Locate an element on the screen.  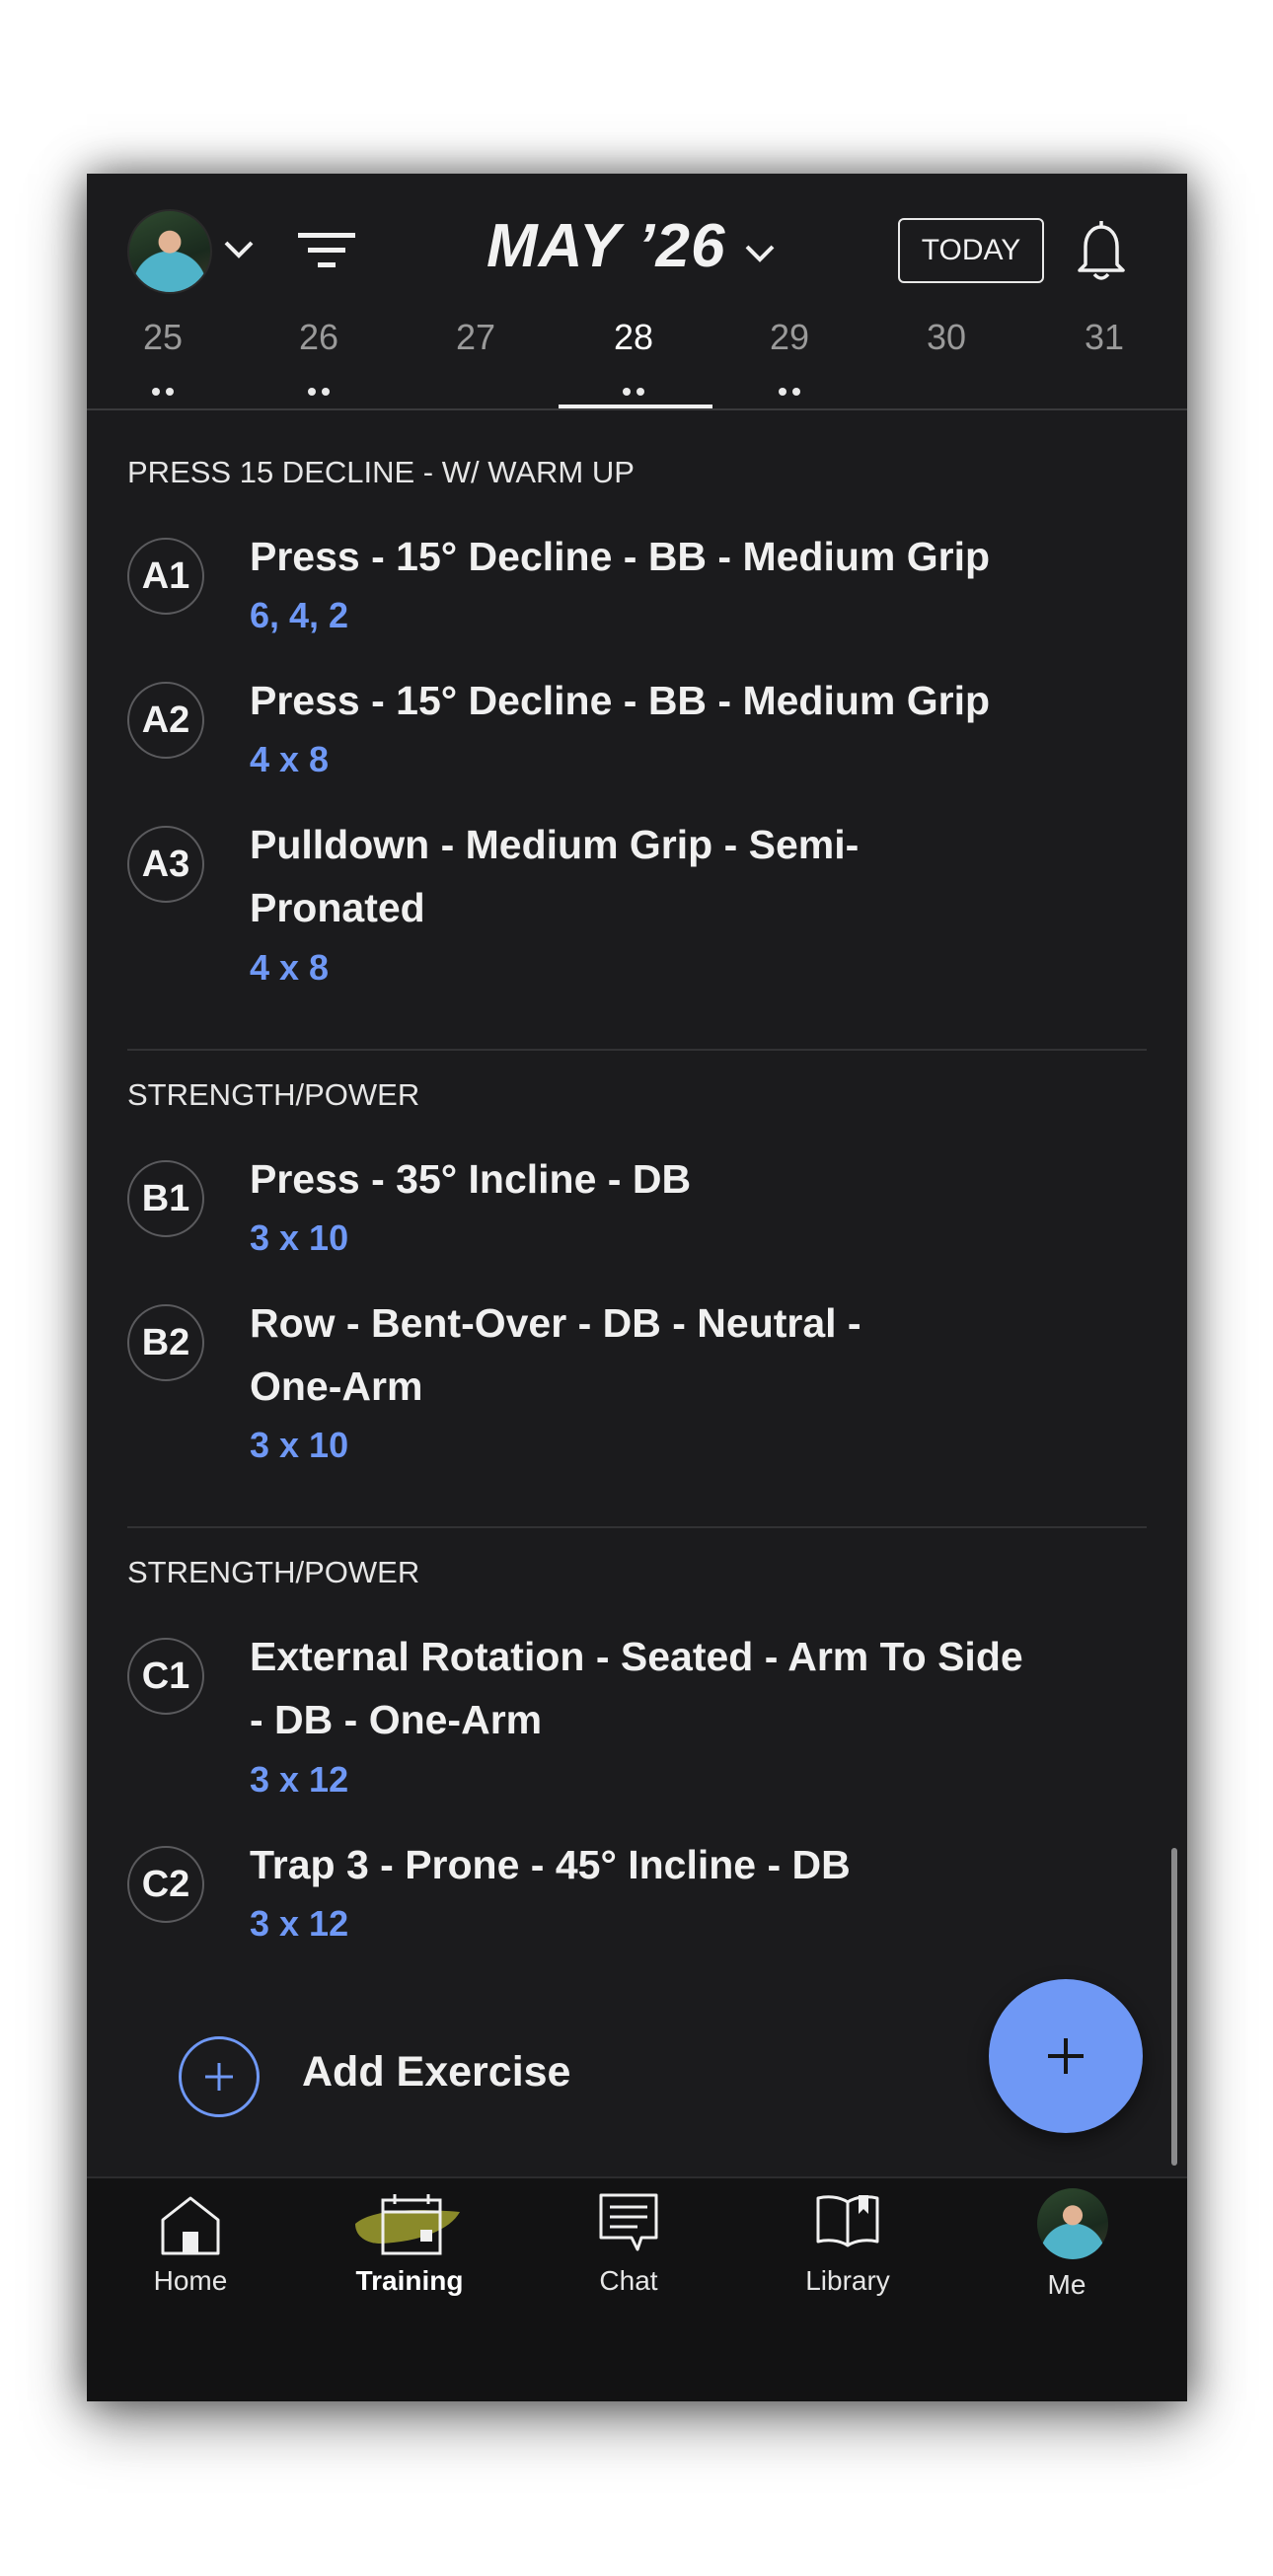
exercise-name: Pulldown - Medium Grip - Semi-Pronated is located at coordinates (595, 876).